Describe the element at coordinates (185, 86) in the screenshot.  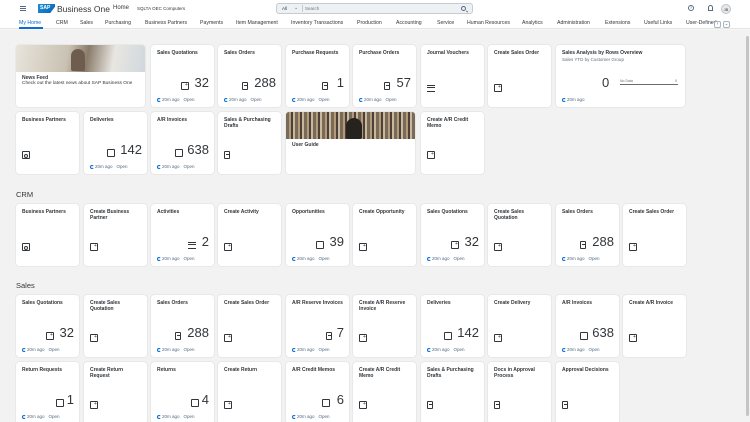
I see `scale-icon` at that location.